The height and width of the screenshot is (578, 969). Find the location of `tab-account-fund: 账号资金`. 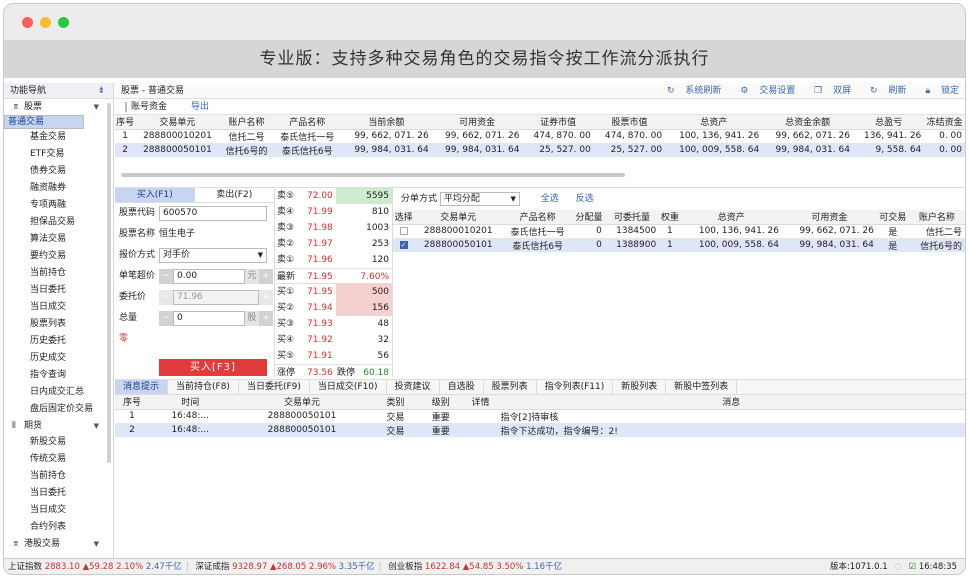

tab-account-fund: 账号资金 is located at coordinates (146, 107).